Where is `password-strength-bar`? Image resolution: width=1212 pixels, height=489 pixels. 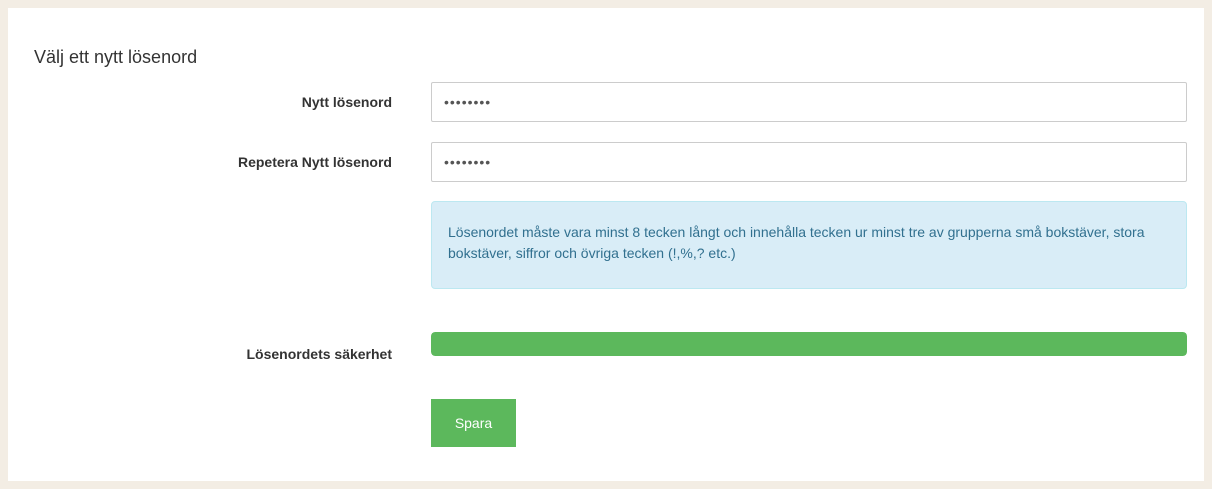 password-strength-bar is located at coordinates (809, 344).